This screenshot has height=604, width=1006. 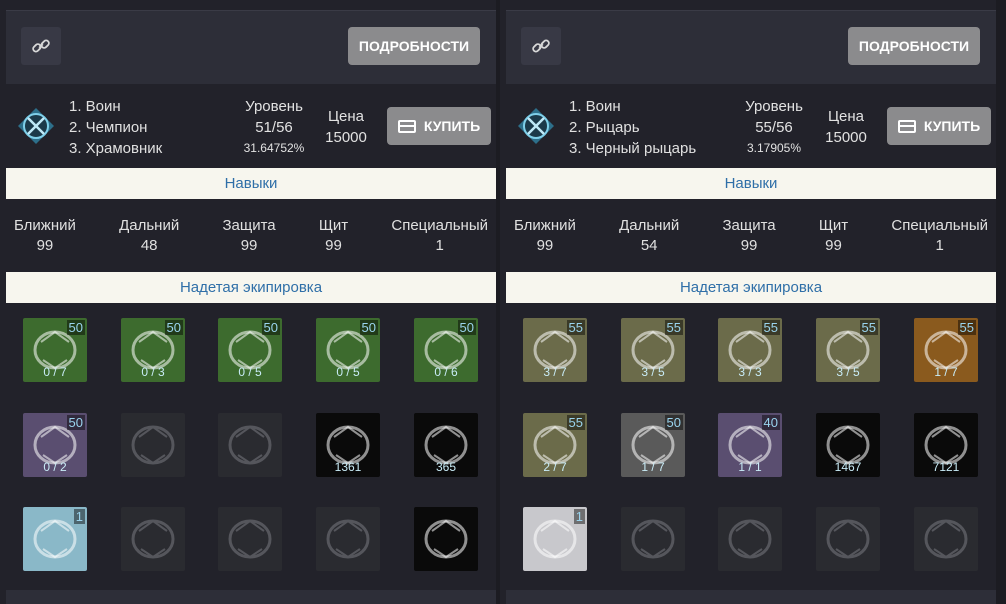 What do you see at coordinates (750, 467) in the screenshot?
I see `item-count: 1 / 1` at bounding box center [750, 467].